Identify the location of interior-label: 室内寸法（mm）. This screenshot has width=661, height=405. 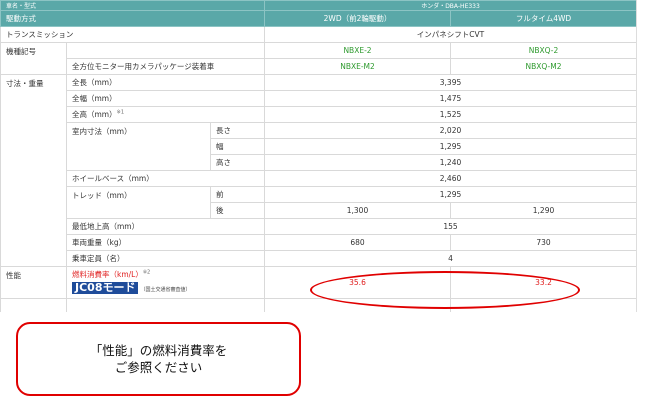
(138, 146).